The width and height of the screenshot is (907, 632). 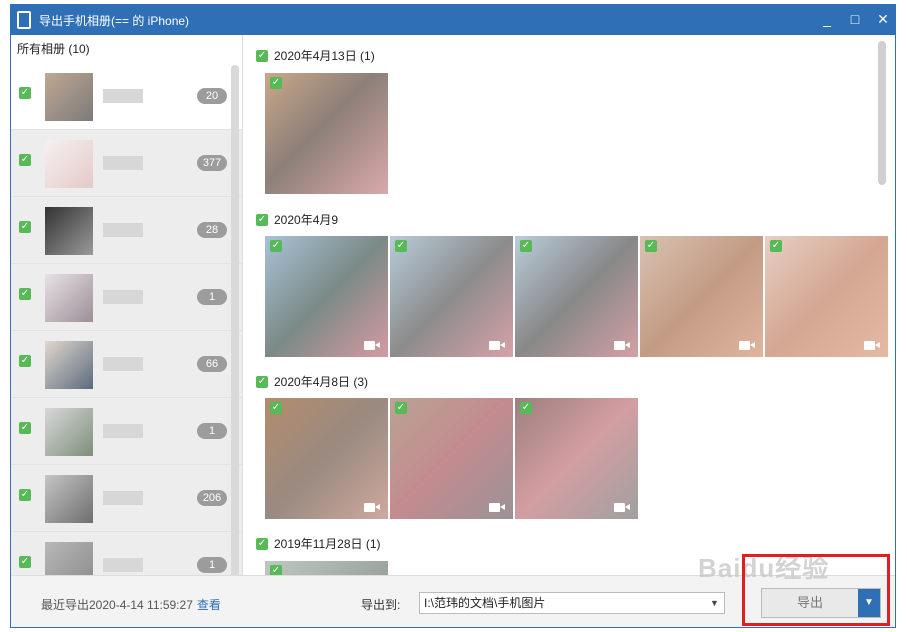 I want to click on export-path-field: I:\范玮的文档\手机图片, so click(x=572, y=603).